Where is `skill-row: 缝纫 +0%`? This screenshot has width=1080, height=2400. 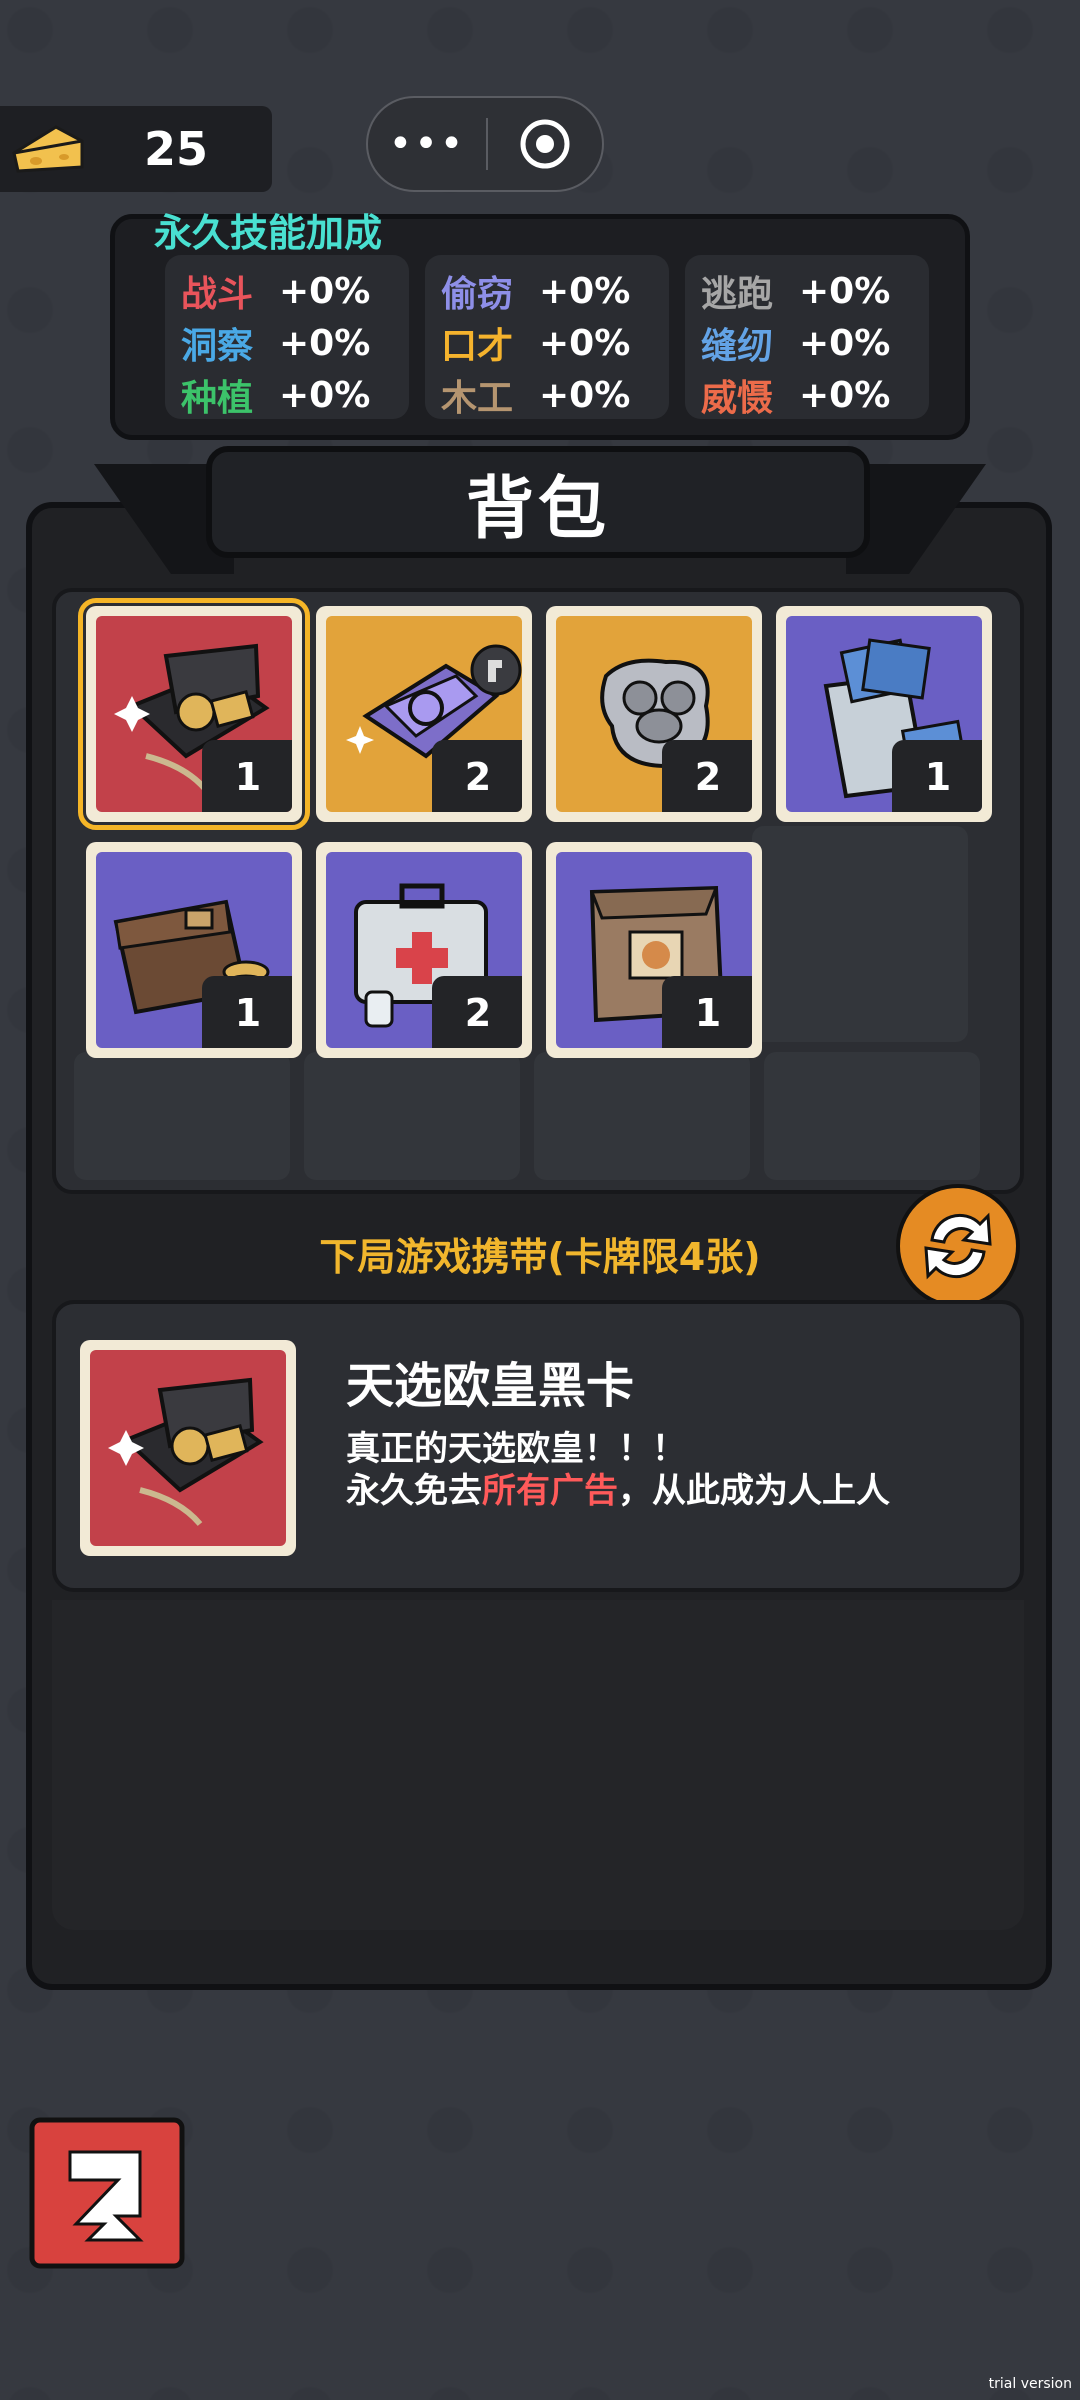
skill-row: 缝纫 +0% is located at coordinates (807, 343).